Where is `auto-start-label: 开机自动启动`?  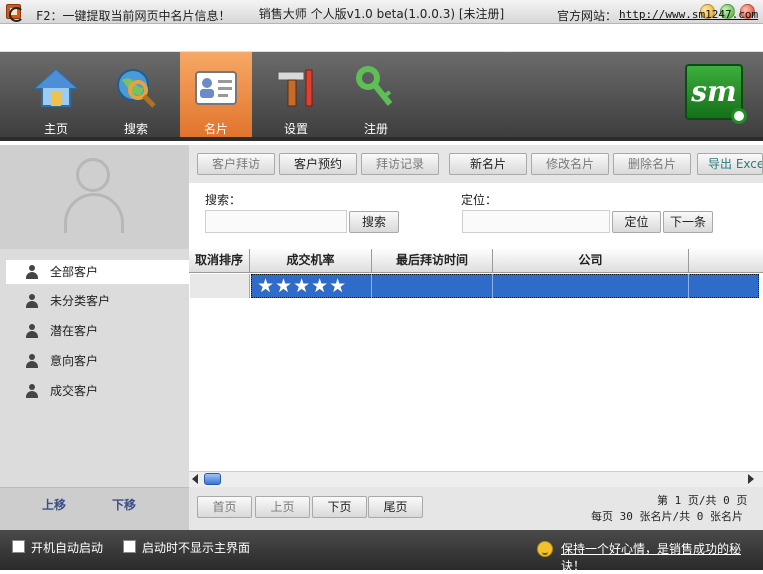 auto-start-label: 开机自动启动 is located at coordinates (67, 548).